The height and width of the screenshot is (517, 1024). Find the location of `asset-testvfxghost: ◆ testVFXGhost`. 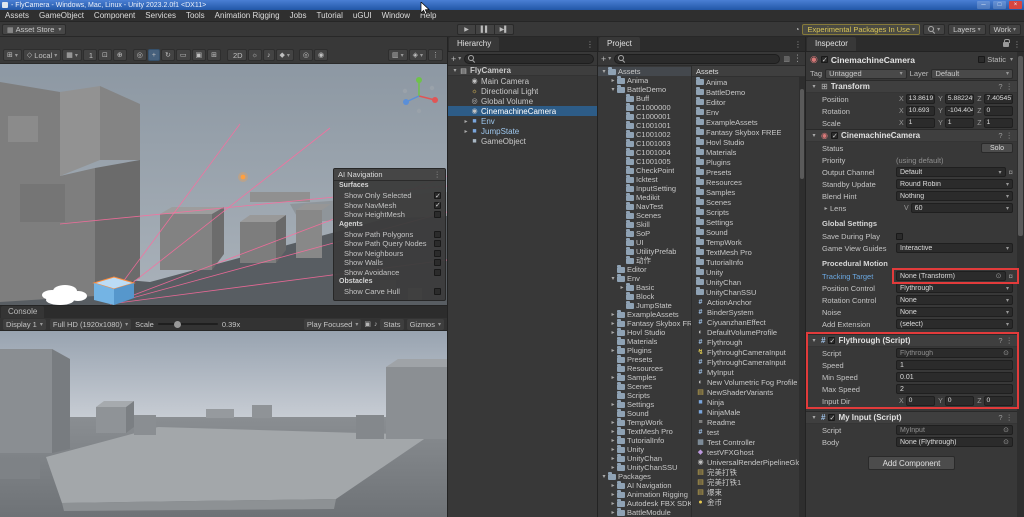

asset-testvfxghost: ◆ testVFXGhost is located at coordinates (748, 452).